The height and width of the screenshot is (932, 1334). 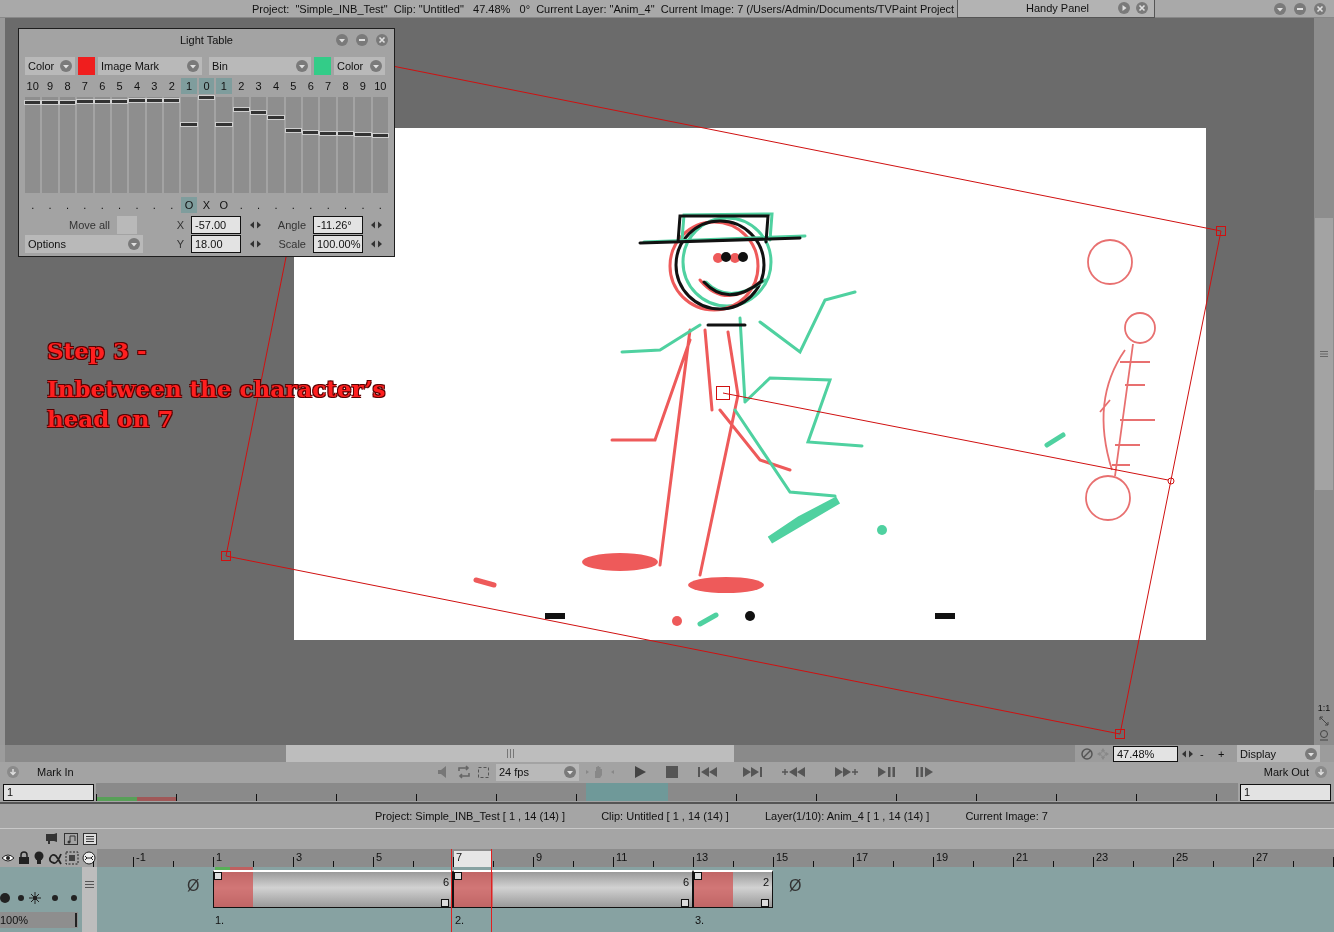 I want to click on instance-number: 1., so click(x=220, y=920).